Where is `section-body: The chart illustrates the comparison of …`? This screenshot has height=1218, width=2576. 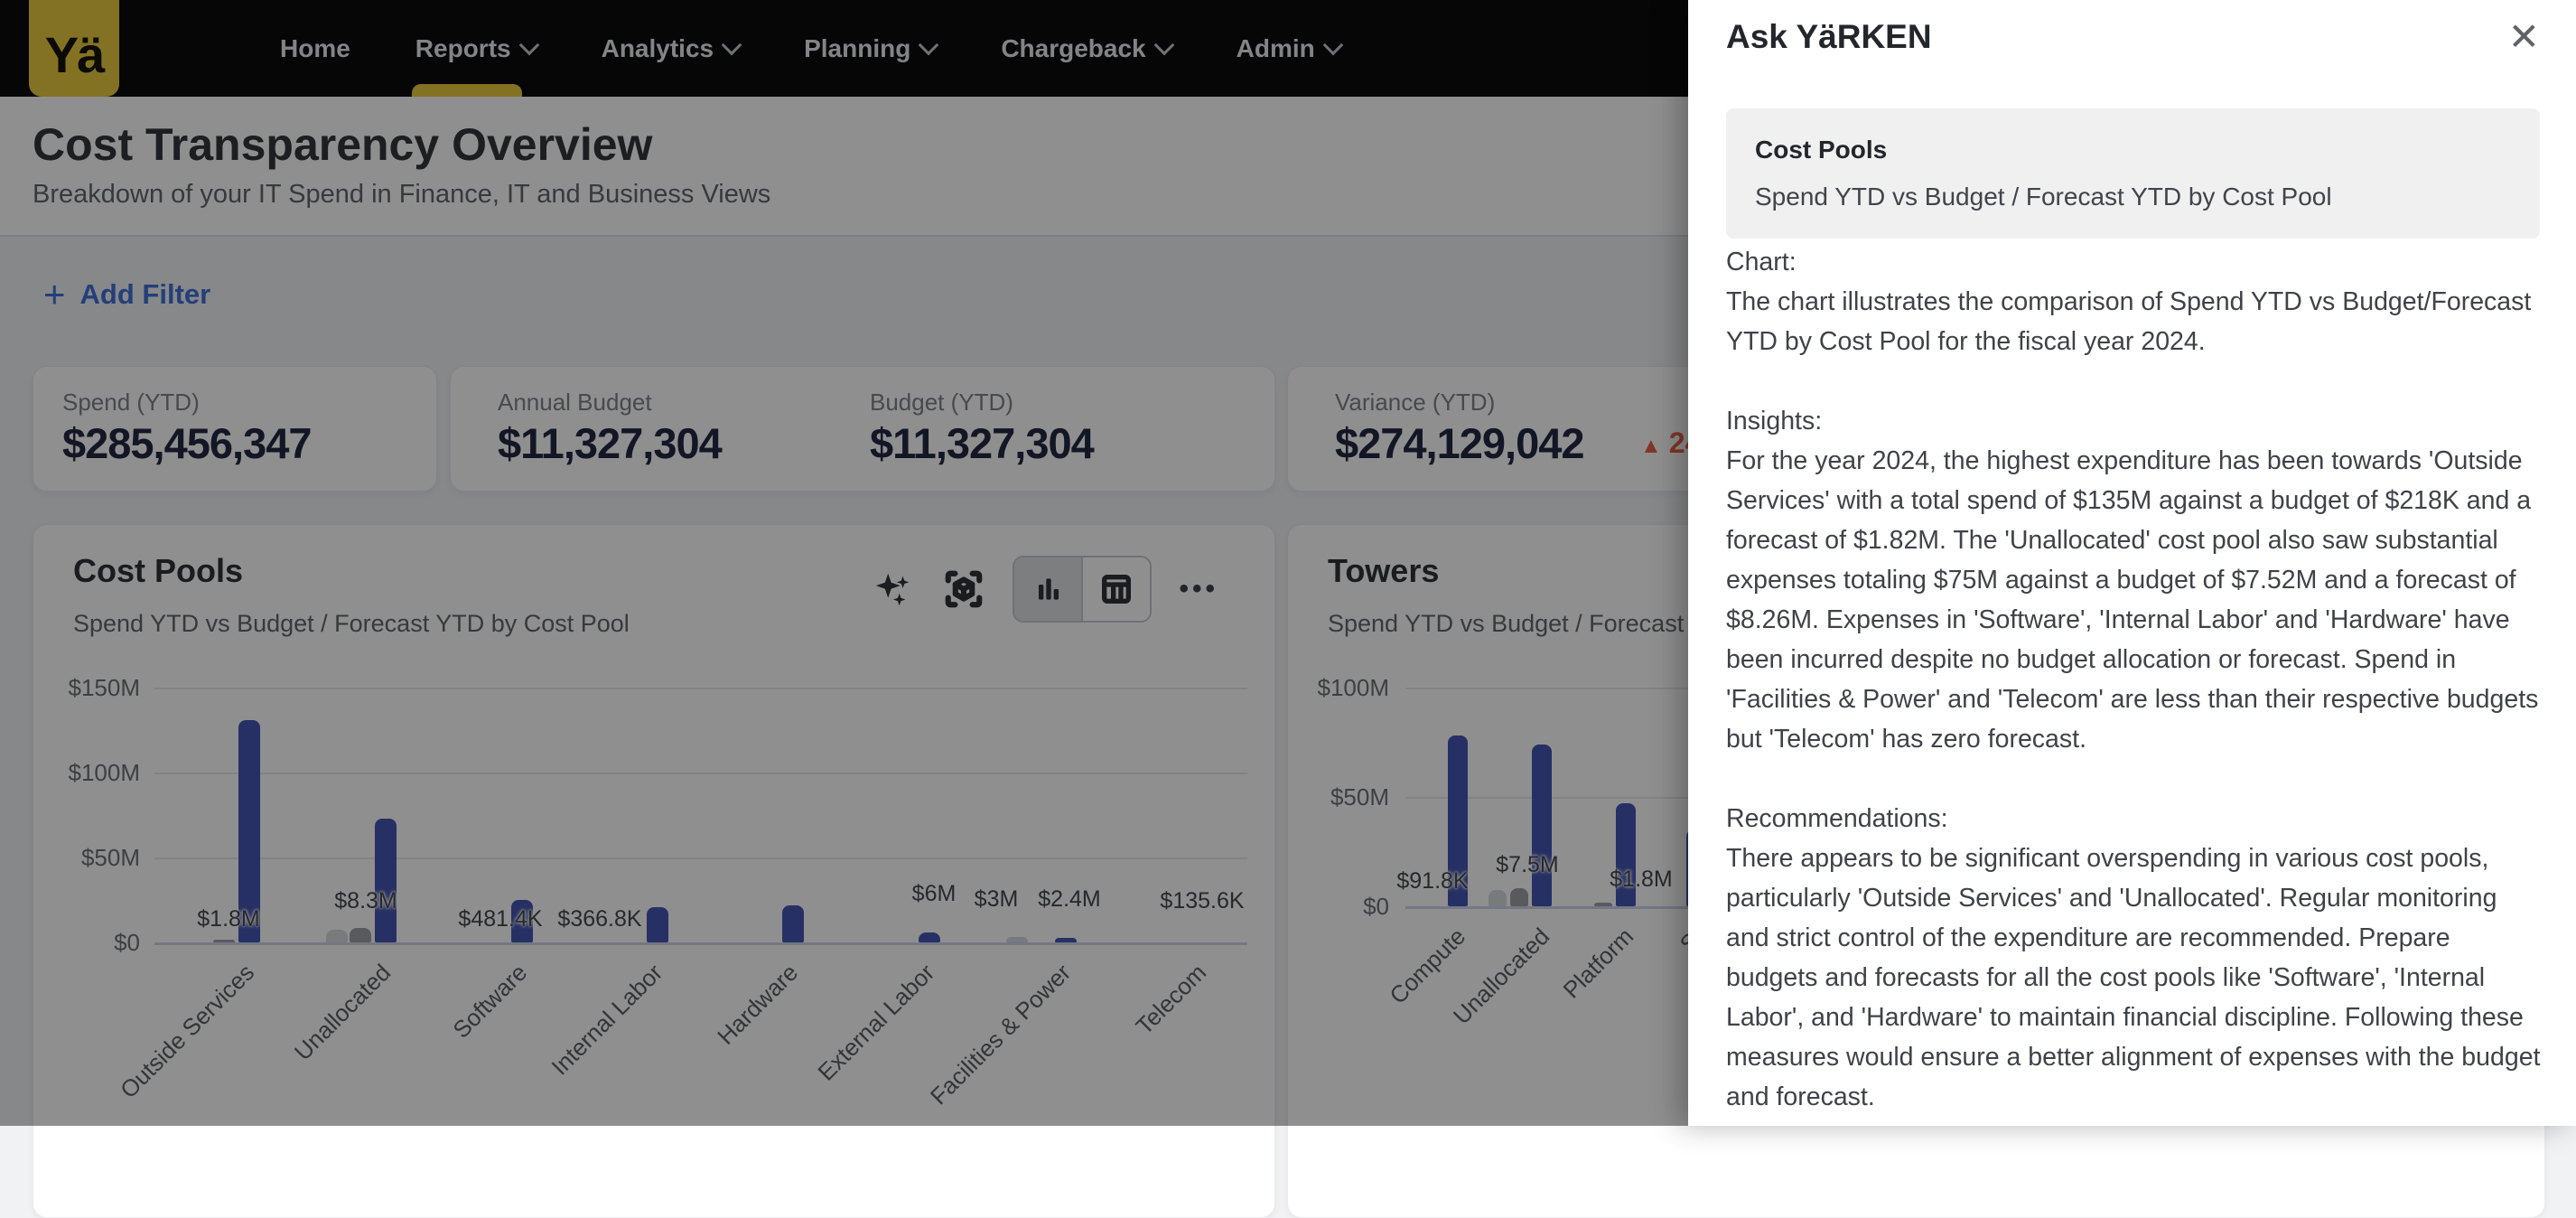
section-body: The chart illustrates the comparison of … is located at coordinates (2129, 321).